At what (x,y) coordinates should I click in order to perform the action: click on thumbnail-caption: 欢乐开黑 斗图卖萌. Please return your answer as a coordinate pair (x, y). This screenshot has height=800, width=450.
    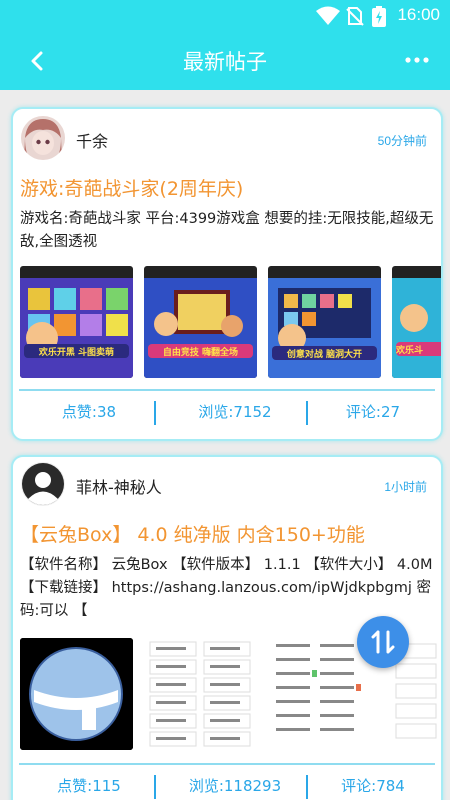
    Looking at the image, I should click on (76, 353).